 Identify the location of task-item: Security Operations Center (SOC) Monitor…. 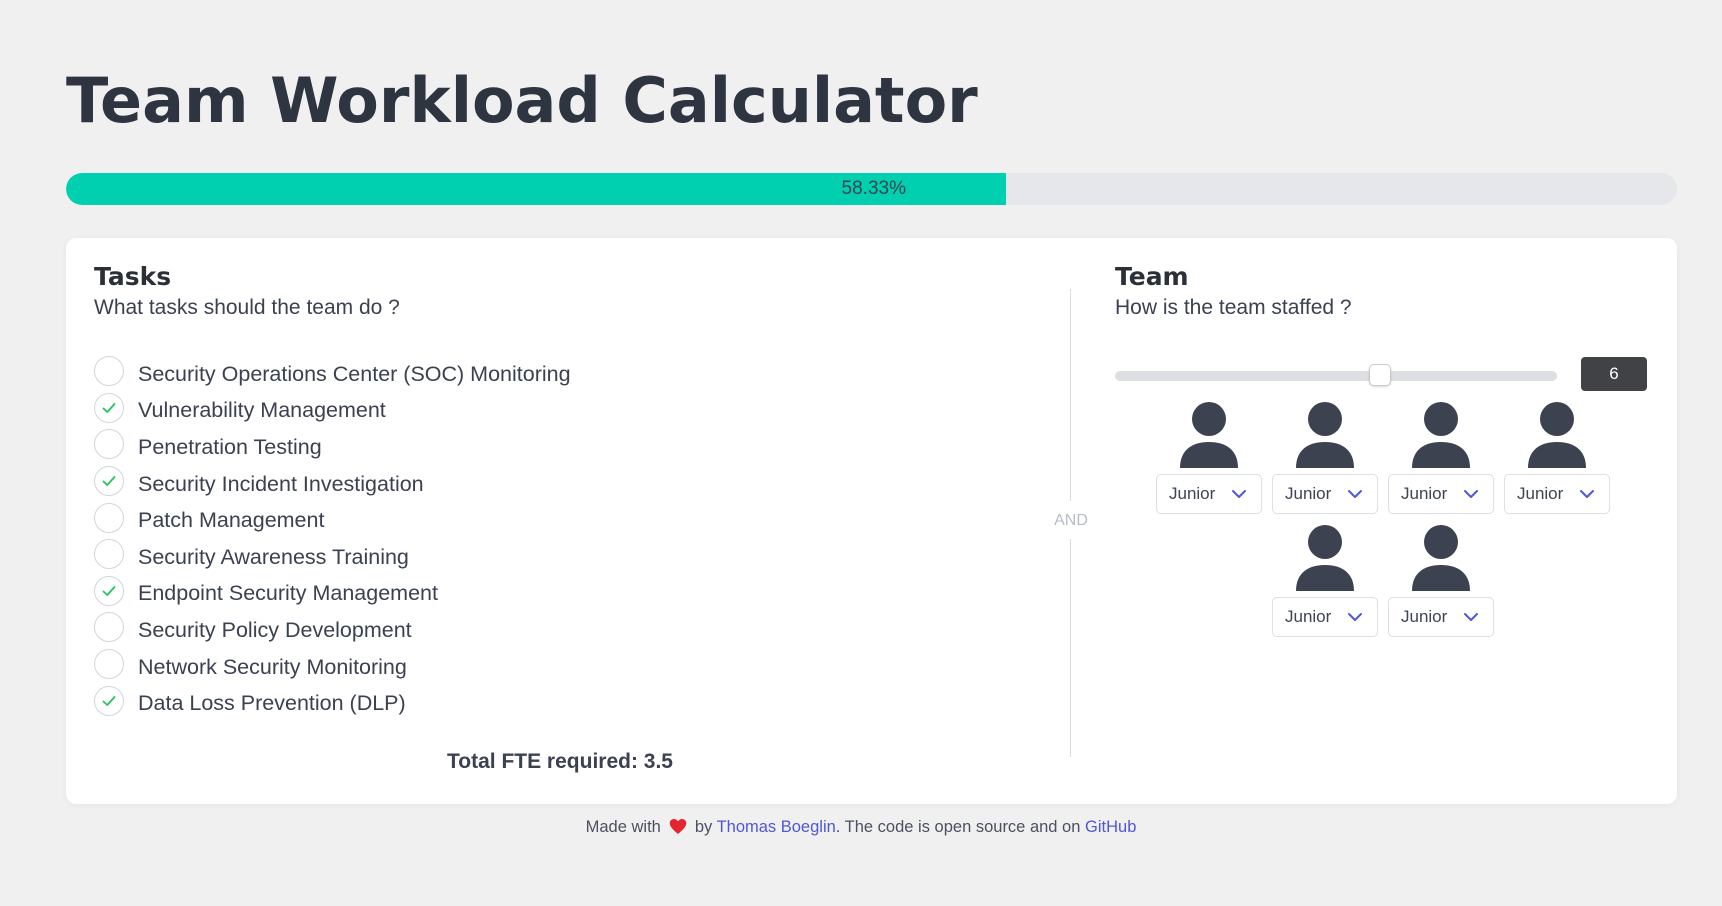
(332, 374).